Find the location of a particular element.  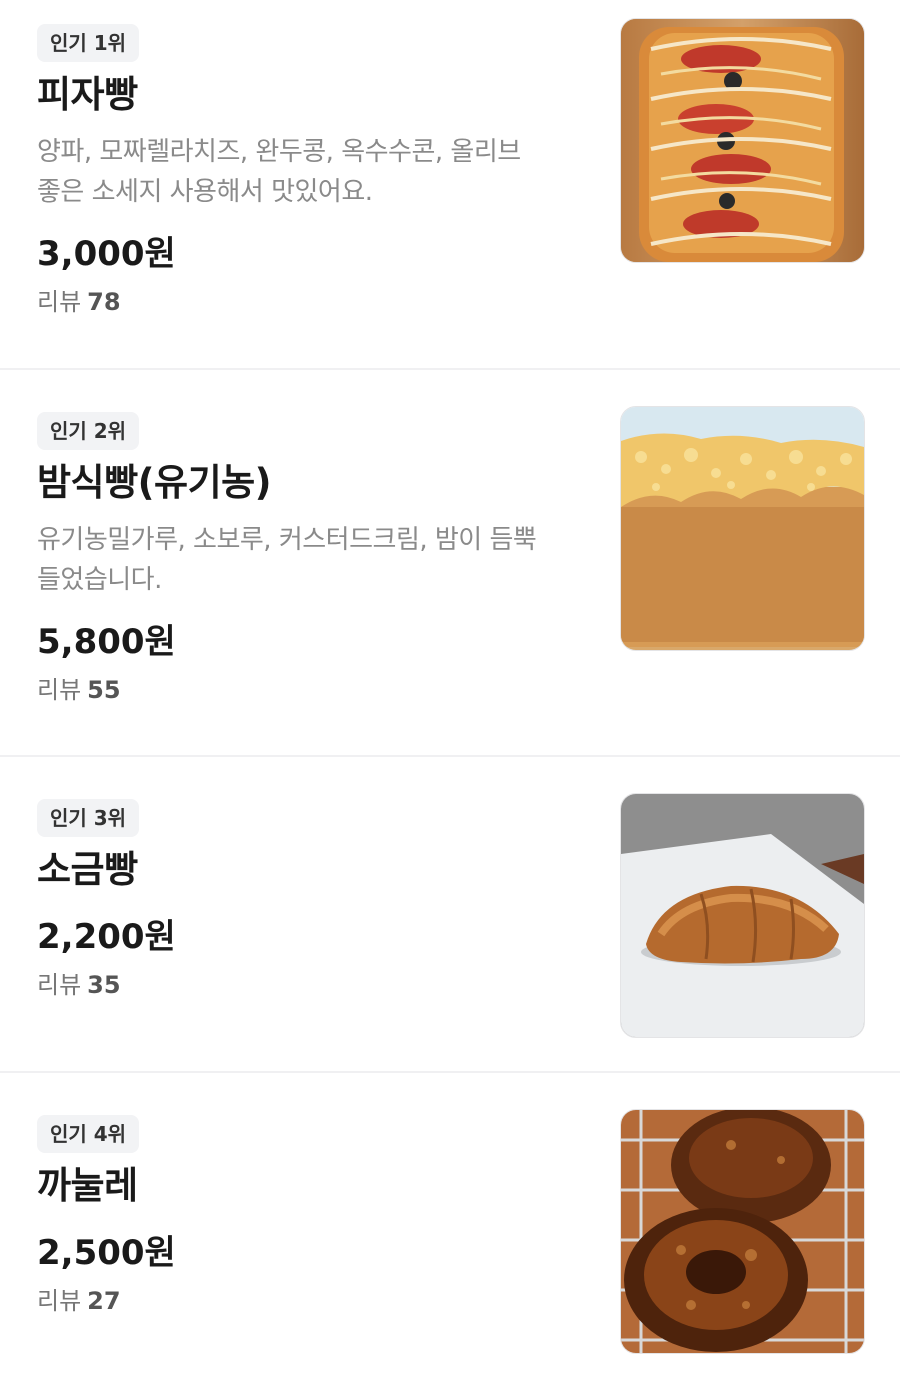

salt-bread-photo is located at coordinates (742, 915).